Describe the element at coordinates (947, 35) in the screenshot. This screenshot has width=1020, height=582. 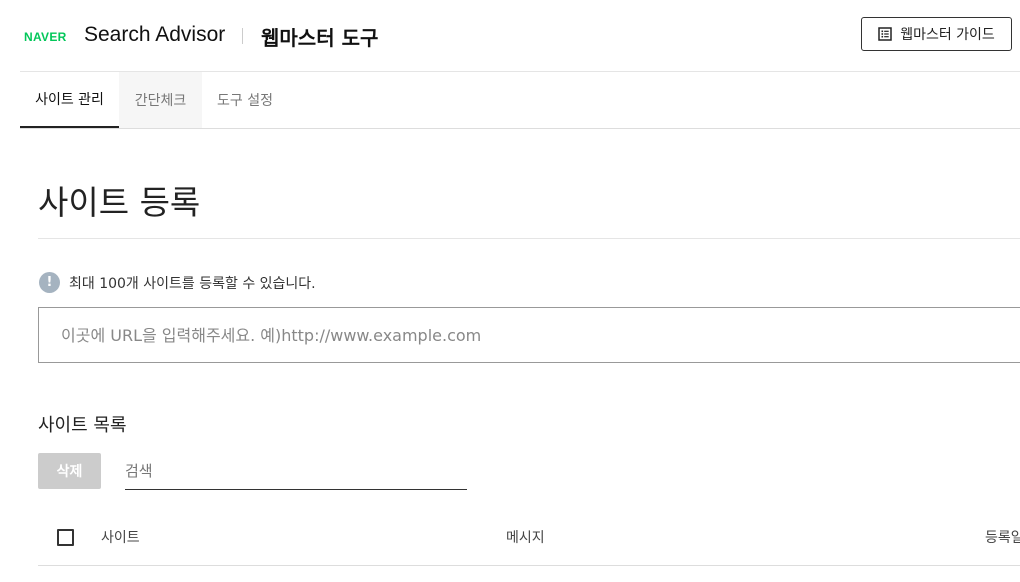
I see `guide-button-label: 웹마스터 가이드` at that location.